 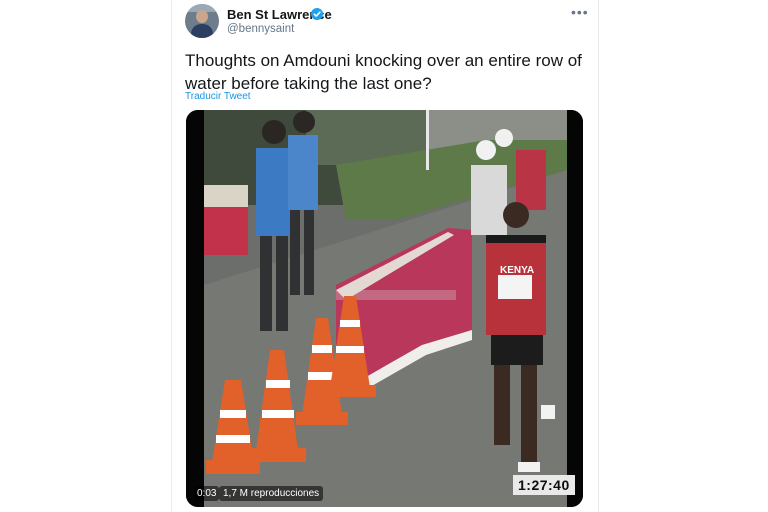 What do you see at coordinates (517, 270) in the screenshot?
I see `runner-bib-text: KENYA` at bounding box center [517, 270].